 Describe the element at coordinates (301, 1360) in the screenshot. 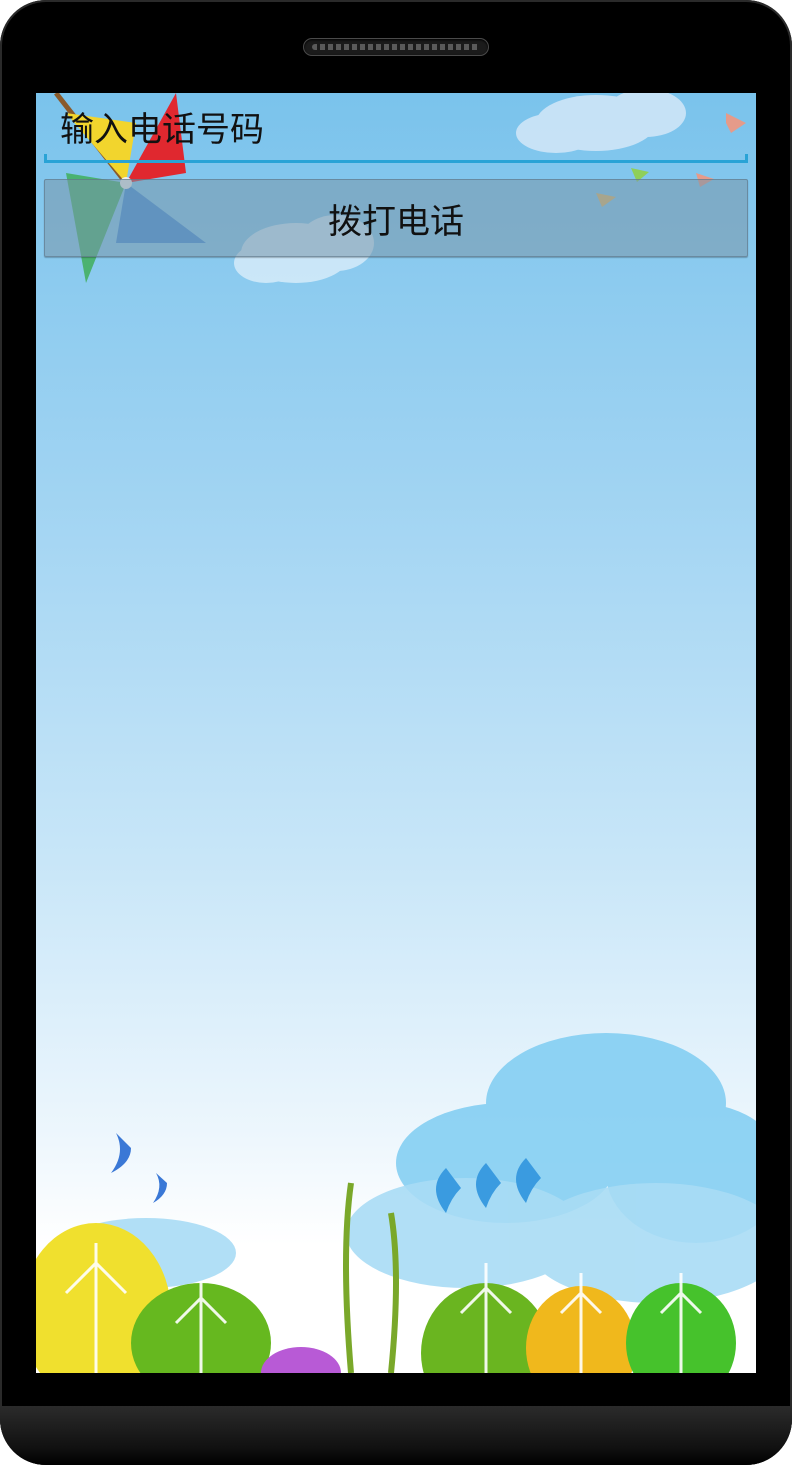

I see `tree-icon` at that location.